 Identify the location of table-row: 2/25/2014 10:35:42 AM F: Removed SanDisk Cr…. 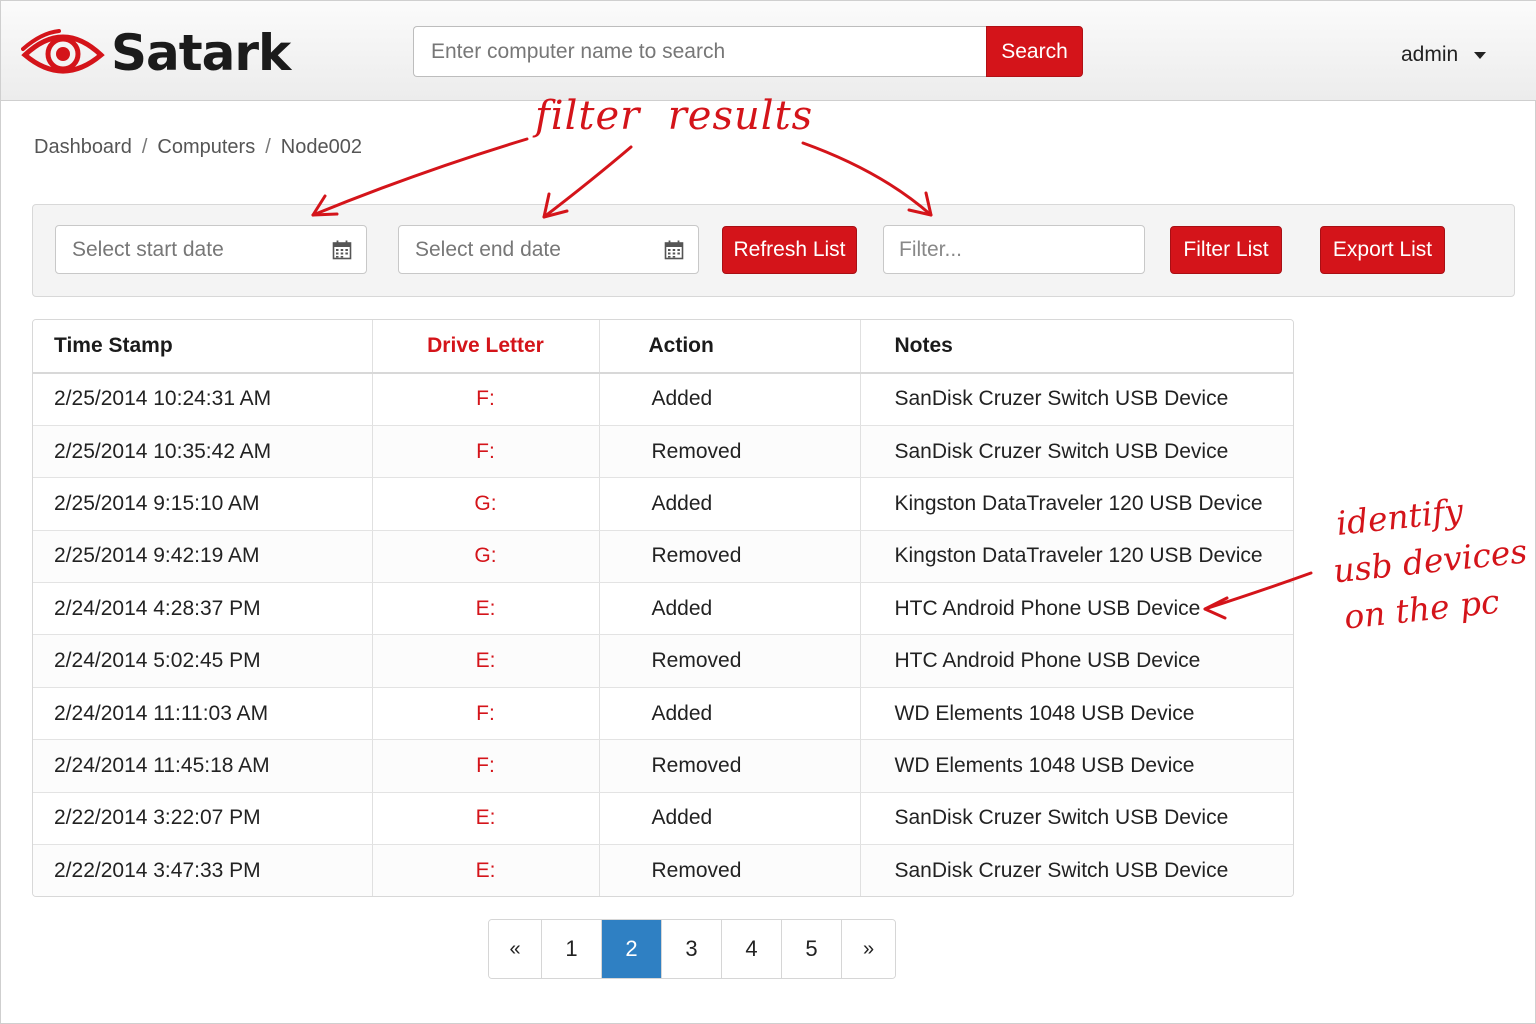
(663, 452).